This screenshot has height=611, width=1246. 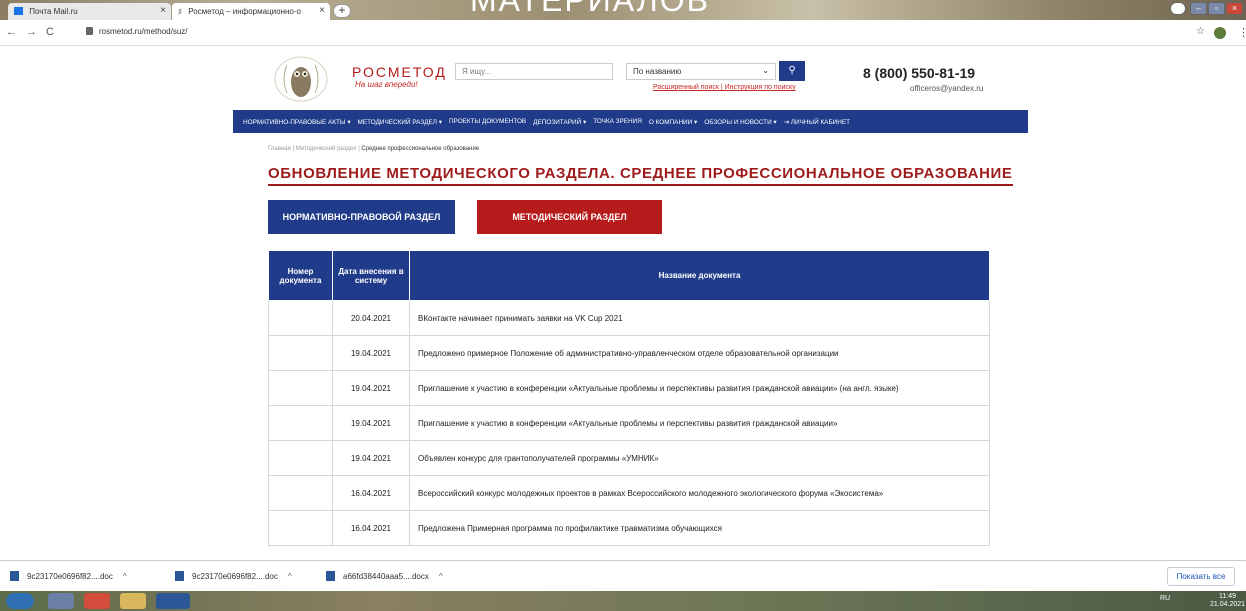 What do you see at coordinates (89, 11) in the screenshot?
I see `tab-mail: Почта Mail.ru ×` at bounding box center [89, 11].